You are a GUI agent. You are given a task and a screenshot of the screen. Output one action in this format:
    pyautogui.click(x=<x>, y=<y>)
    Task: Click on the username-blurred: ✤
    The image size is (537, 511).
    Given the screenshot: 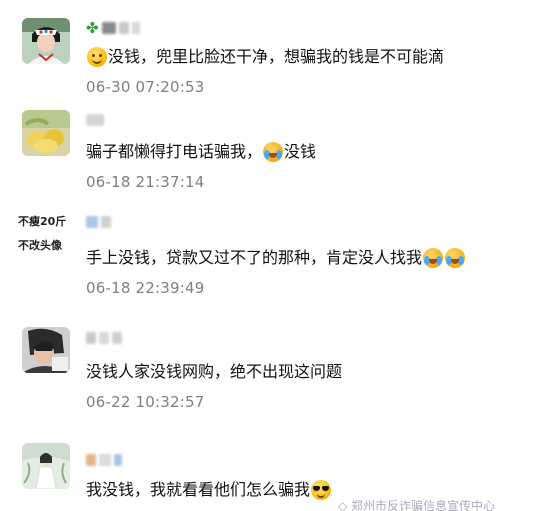 What is the action you would take?
    pyautogui.click(x=113, y=28)
    